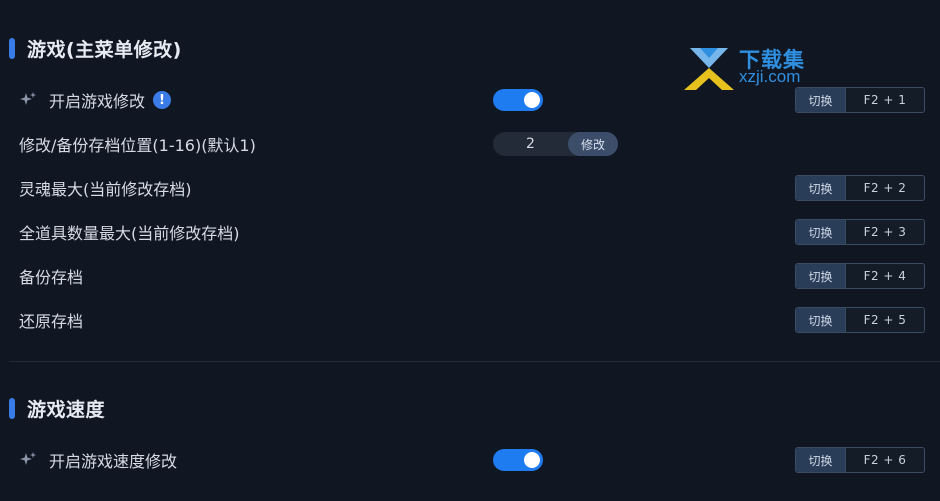 The height and width of the screenshot is (501, 940). Describe the element at coordinates (885, 460) in the screenshot. I see `hotkey-key: F2 + 6` at that location.